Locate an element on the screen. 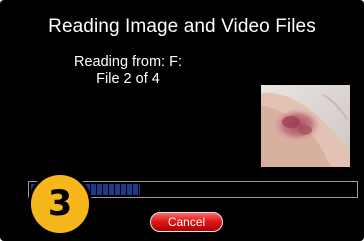  dialog-title: Reading Image and Video Files is located at coordinates (182, 26).